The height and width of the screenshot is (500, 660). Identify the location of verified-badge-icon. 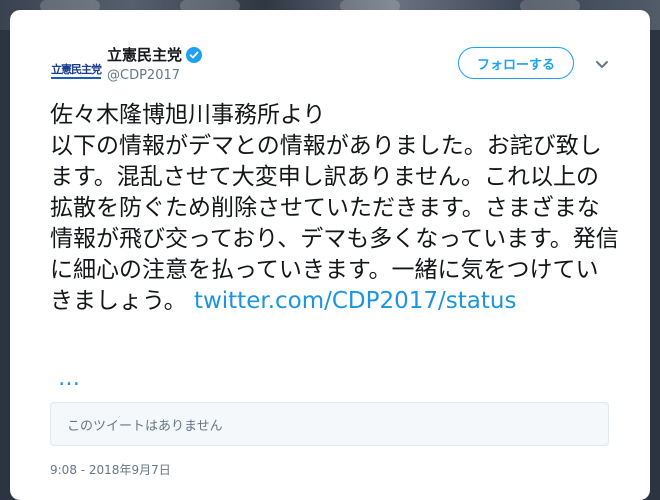
(194, 54).